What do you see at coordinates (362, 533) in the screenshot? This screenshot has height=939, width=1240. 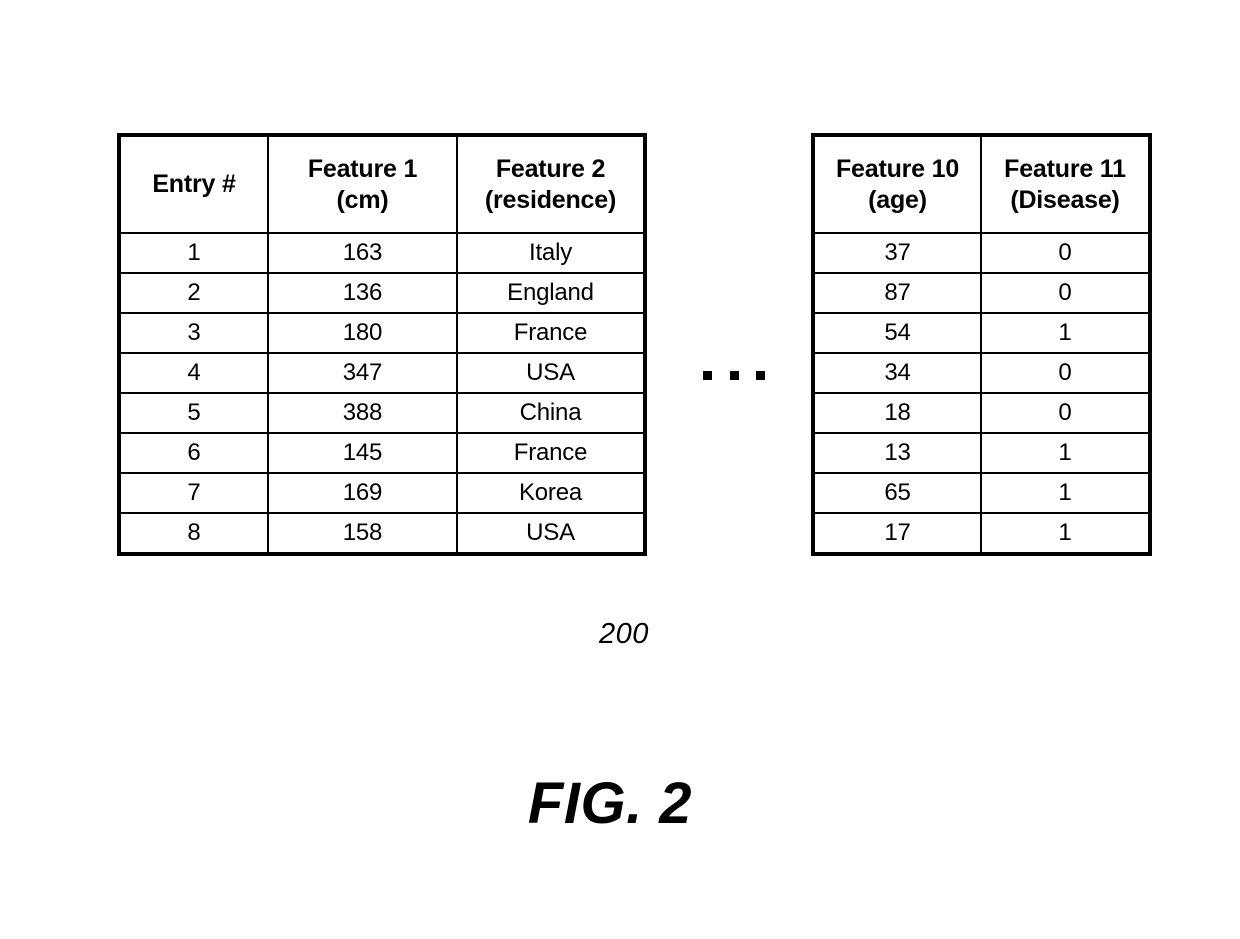 I see `cell-feature-1: 158` at bounding box center [362, 533].